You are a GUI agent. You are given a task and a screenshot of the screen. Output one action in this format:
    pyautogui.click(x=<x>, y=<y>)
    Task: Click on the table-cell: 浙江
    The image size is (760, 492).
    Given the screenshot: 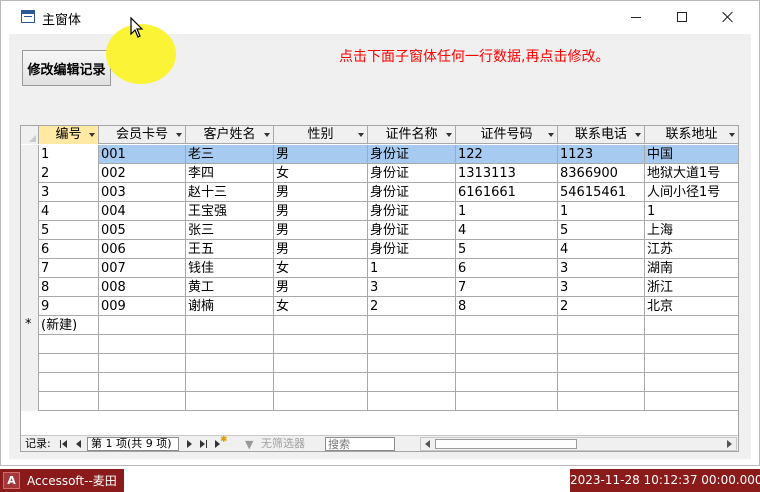 What is the action you would take?
    pyautogui.click(x=691, y=287)
    